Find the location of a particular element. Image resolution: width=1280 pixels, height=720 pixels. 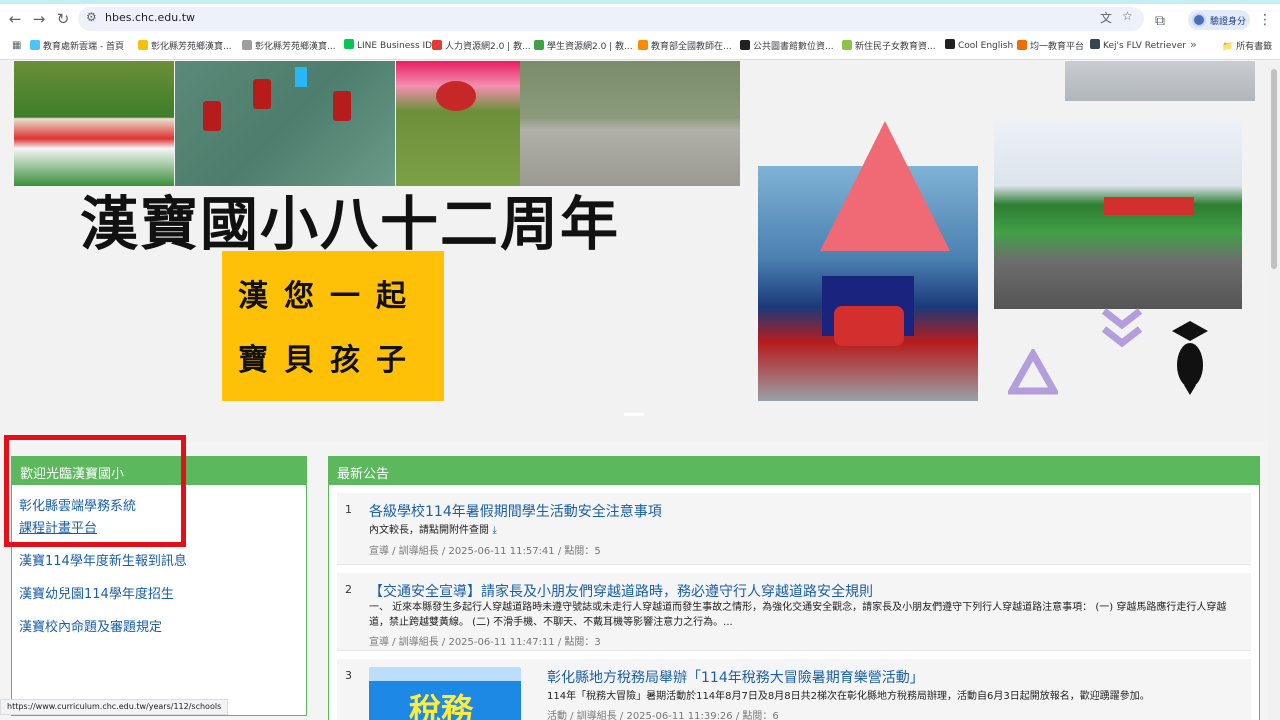

bookmark-label: LINE Business ID is located at coordinates (395, 46).